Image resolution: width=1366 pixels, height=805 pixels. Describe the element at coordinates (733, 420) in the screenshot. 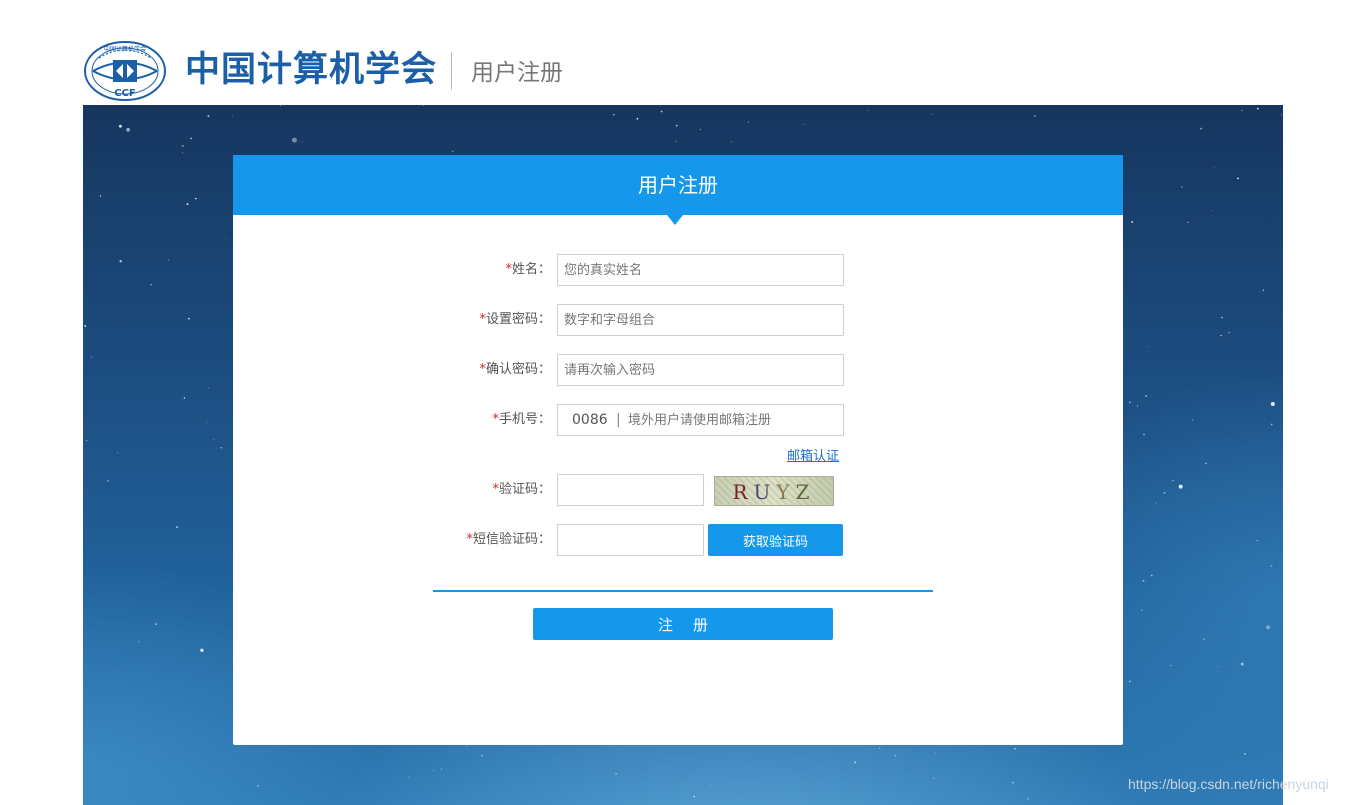

I see `phone-input` at that location.